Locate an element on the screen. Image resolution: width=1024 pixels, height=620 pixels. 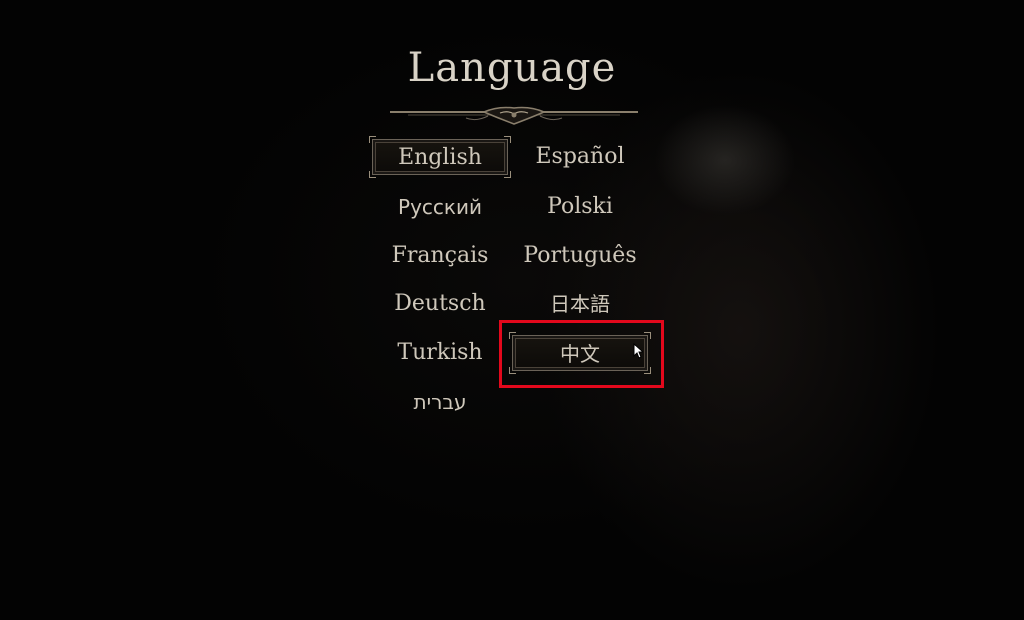
language-option-espanol: Español is located at coordinates (580, 157).